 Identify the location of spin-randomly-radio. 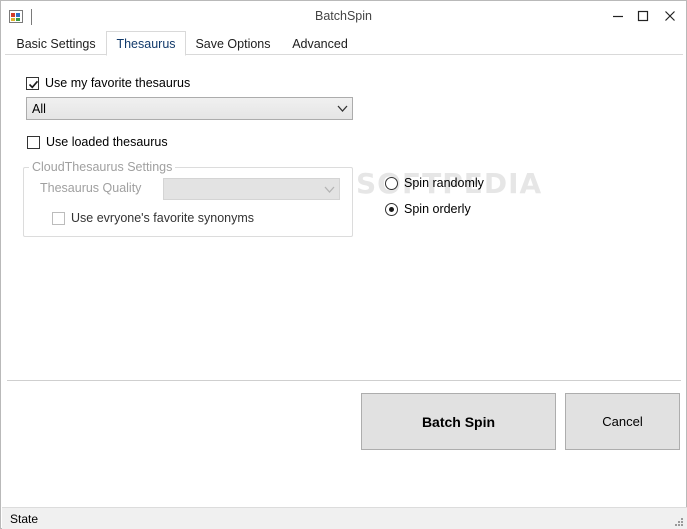
(391, 183).